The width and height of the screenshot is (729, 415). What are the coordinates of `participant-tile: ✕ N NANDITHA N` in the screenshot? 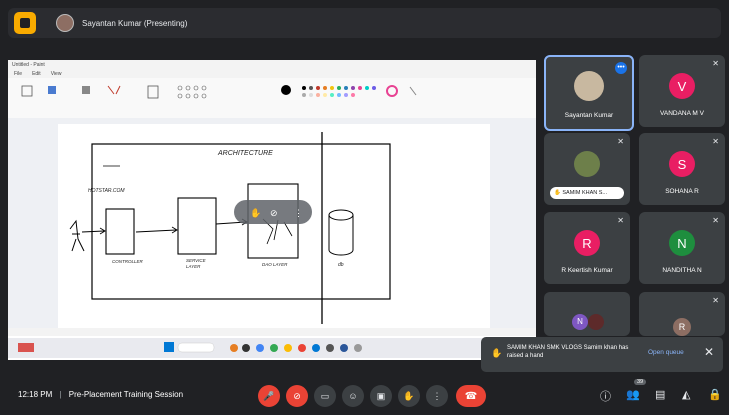 It's located at (682, 248).